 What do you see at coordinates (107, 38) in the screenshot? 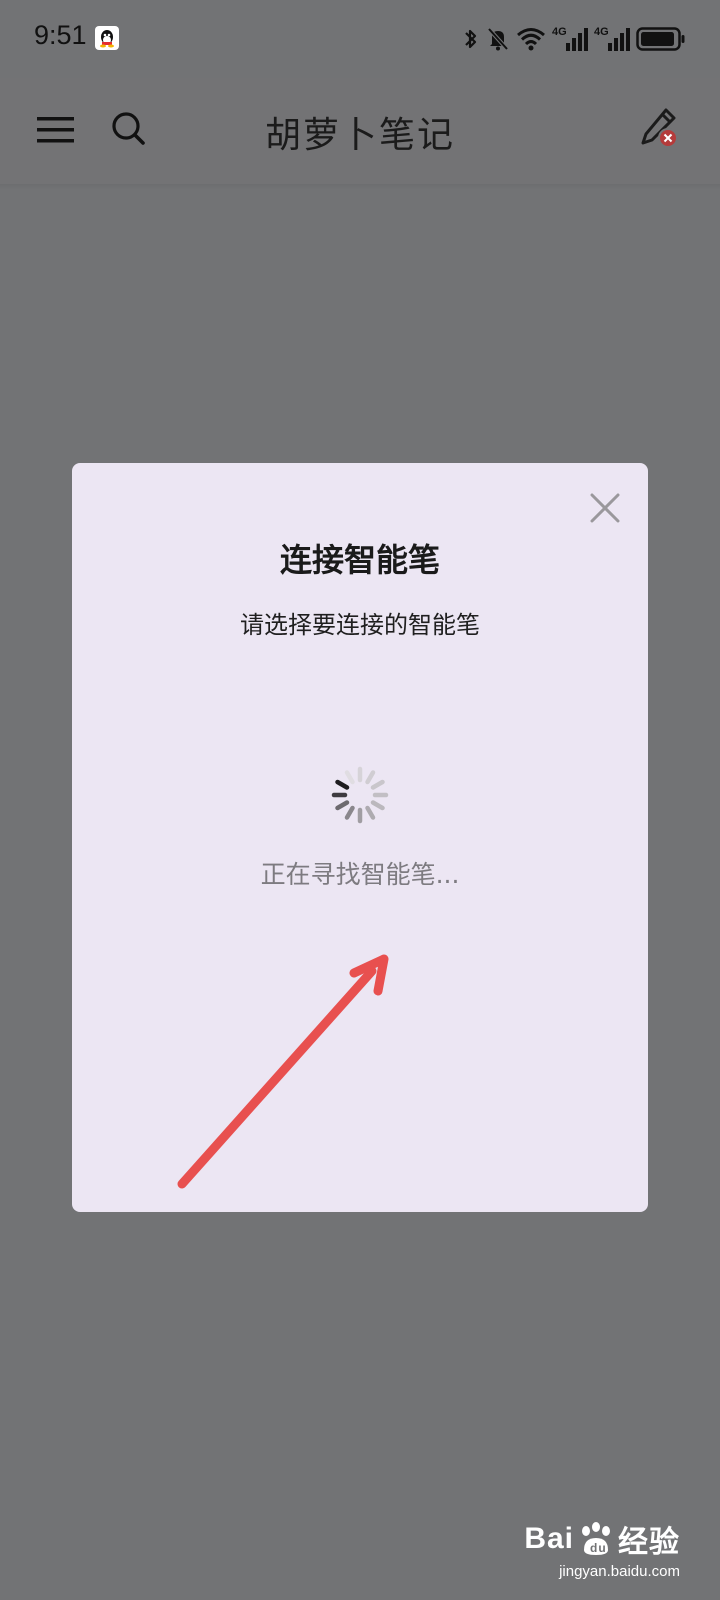
I see `qq-icon` at bounding box center [107, 38].